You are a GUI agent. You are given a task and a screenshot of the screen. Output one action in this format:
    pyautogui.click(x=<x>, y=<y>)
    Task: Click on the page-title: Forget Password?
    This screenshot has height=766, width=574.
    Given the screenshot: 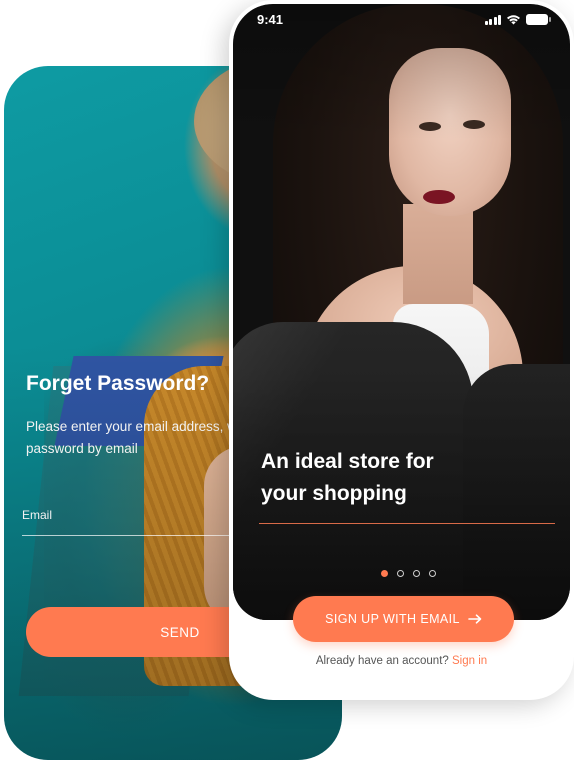 What is the action you would take?
    pyautogui.click(x=118, y=383)
    